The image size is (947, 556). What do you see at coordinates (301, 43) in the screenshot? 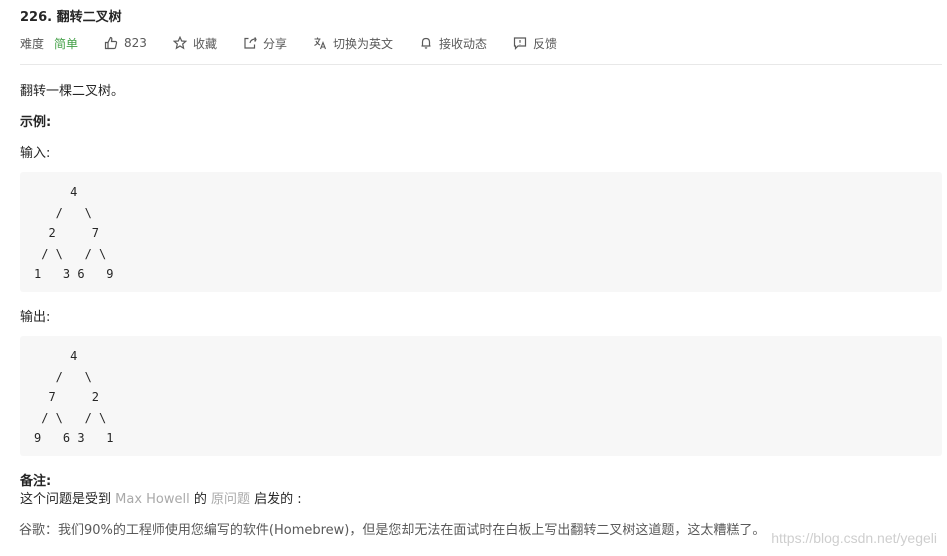
I see `problem-meta-bar: 难度 简单 823 收藏 分享 切换为英文 接收动态 反馈` at bounding box center [301, 43].